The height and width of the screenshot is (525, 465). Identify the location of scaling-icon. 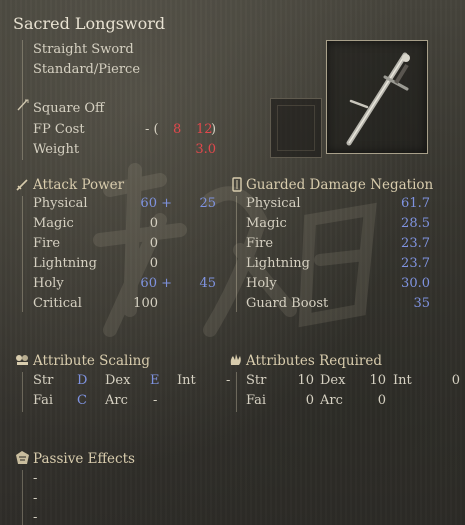
(22, 360).